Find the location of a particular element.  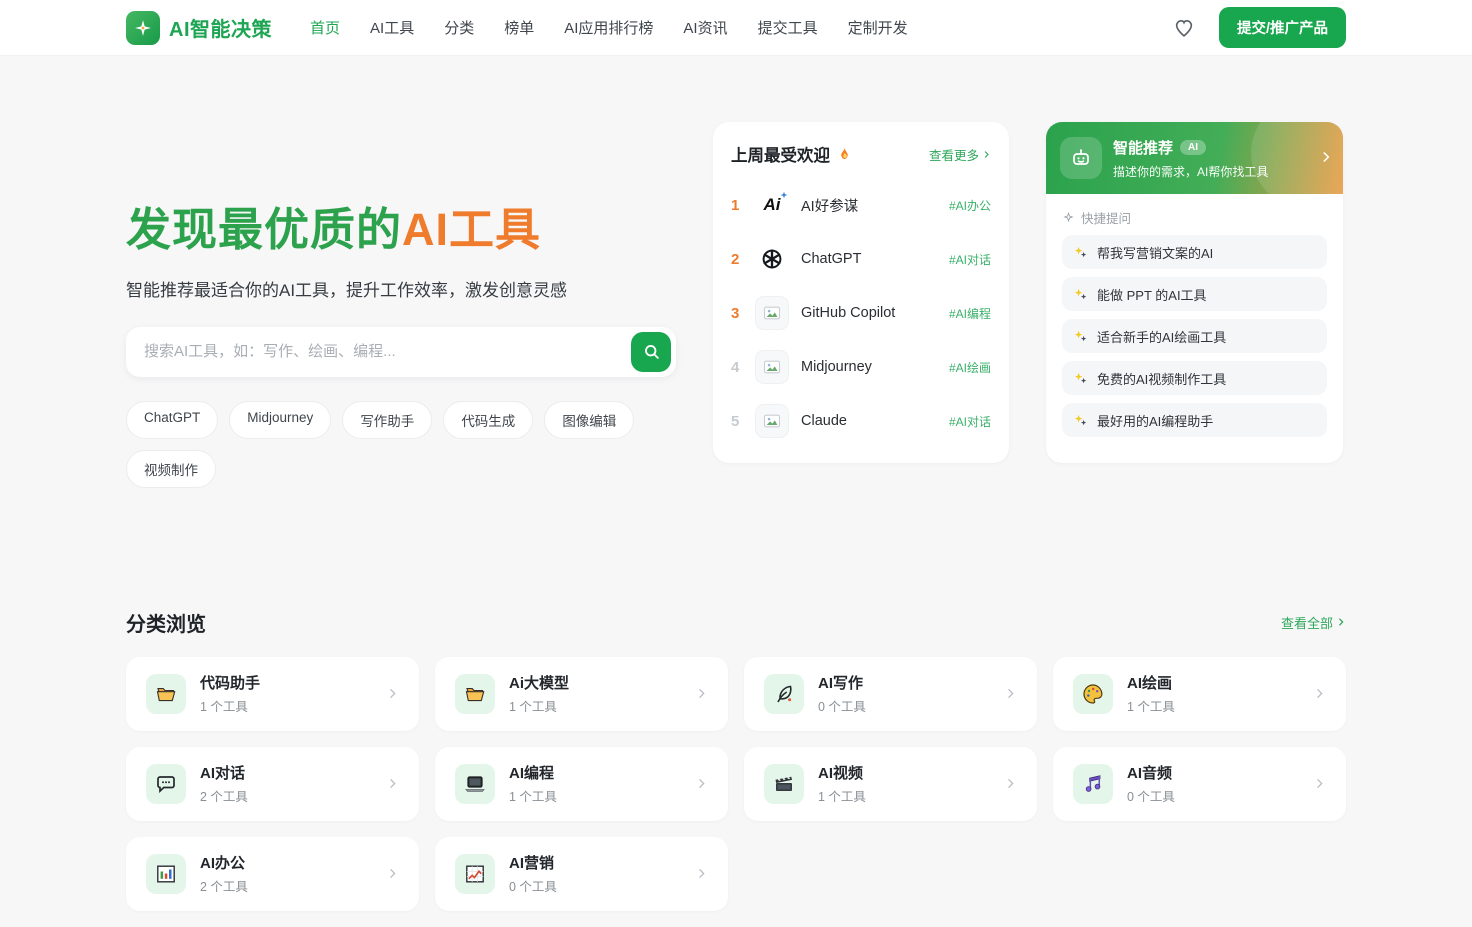

tool-name: AI好参谋 is located at coordinates (830, 206).